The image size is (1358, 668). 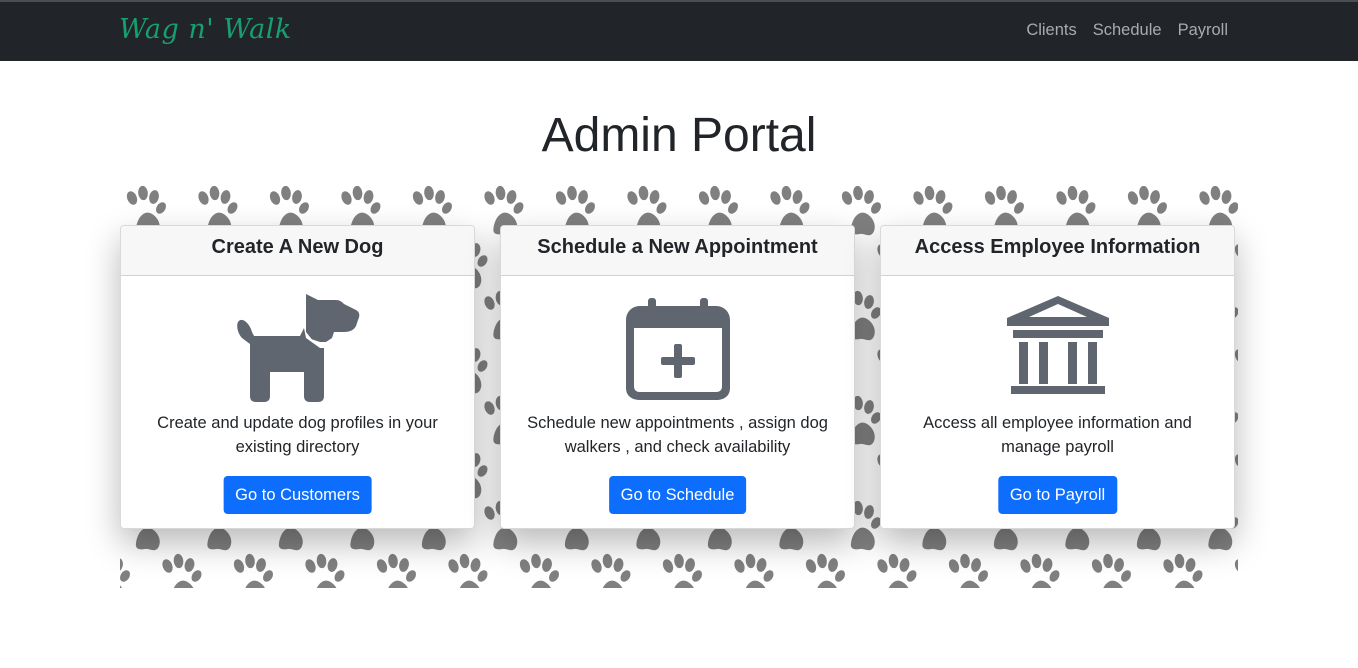 What do you see at coordinates (679, 135) in the screenshot?
I see `page-title: Admin Portal` at bounding box center [679, 135].